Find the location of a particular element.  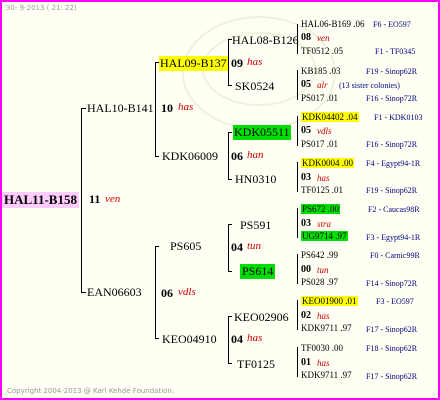

leaf-top: KDK0004 .00 is located at coordinates (327, 163).